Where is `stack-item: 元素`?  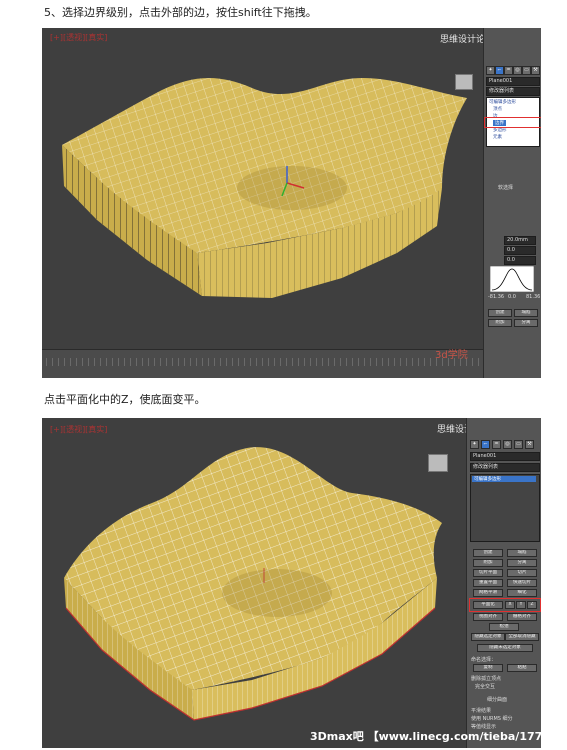 stack-item: 元素 is located at coordinates (497, 137).